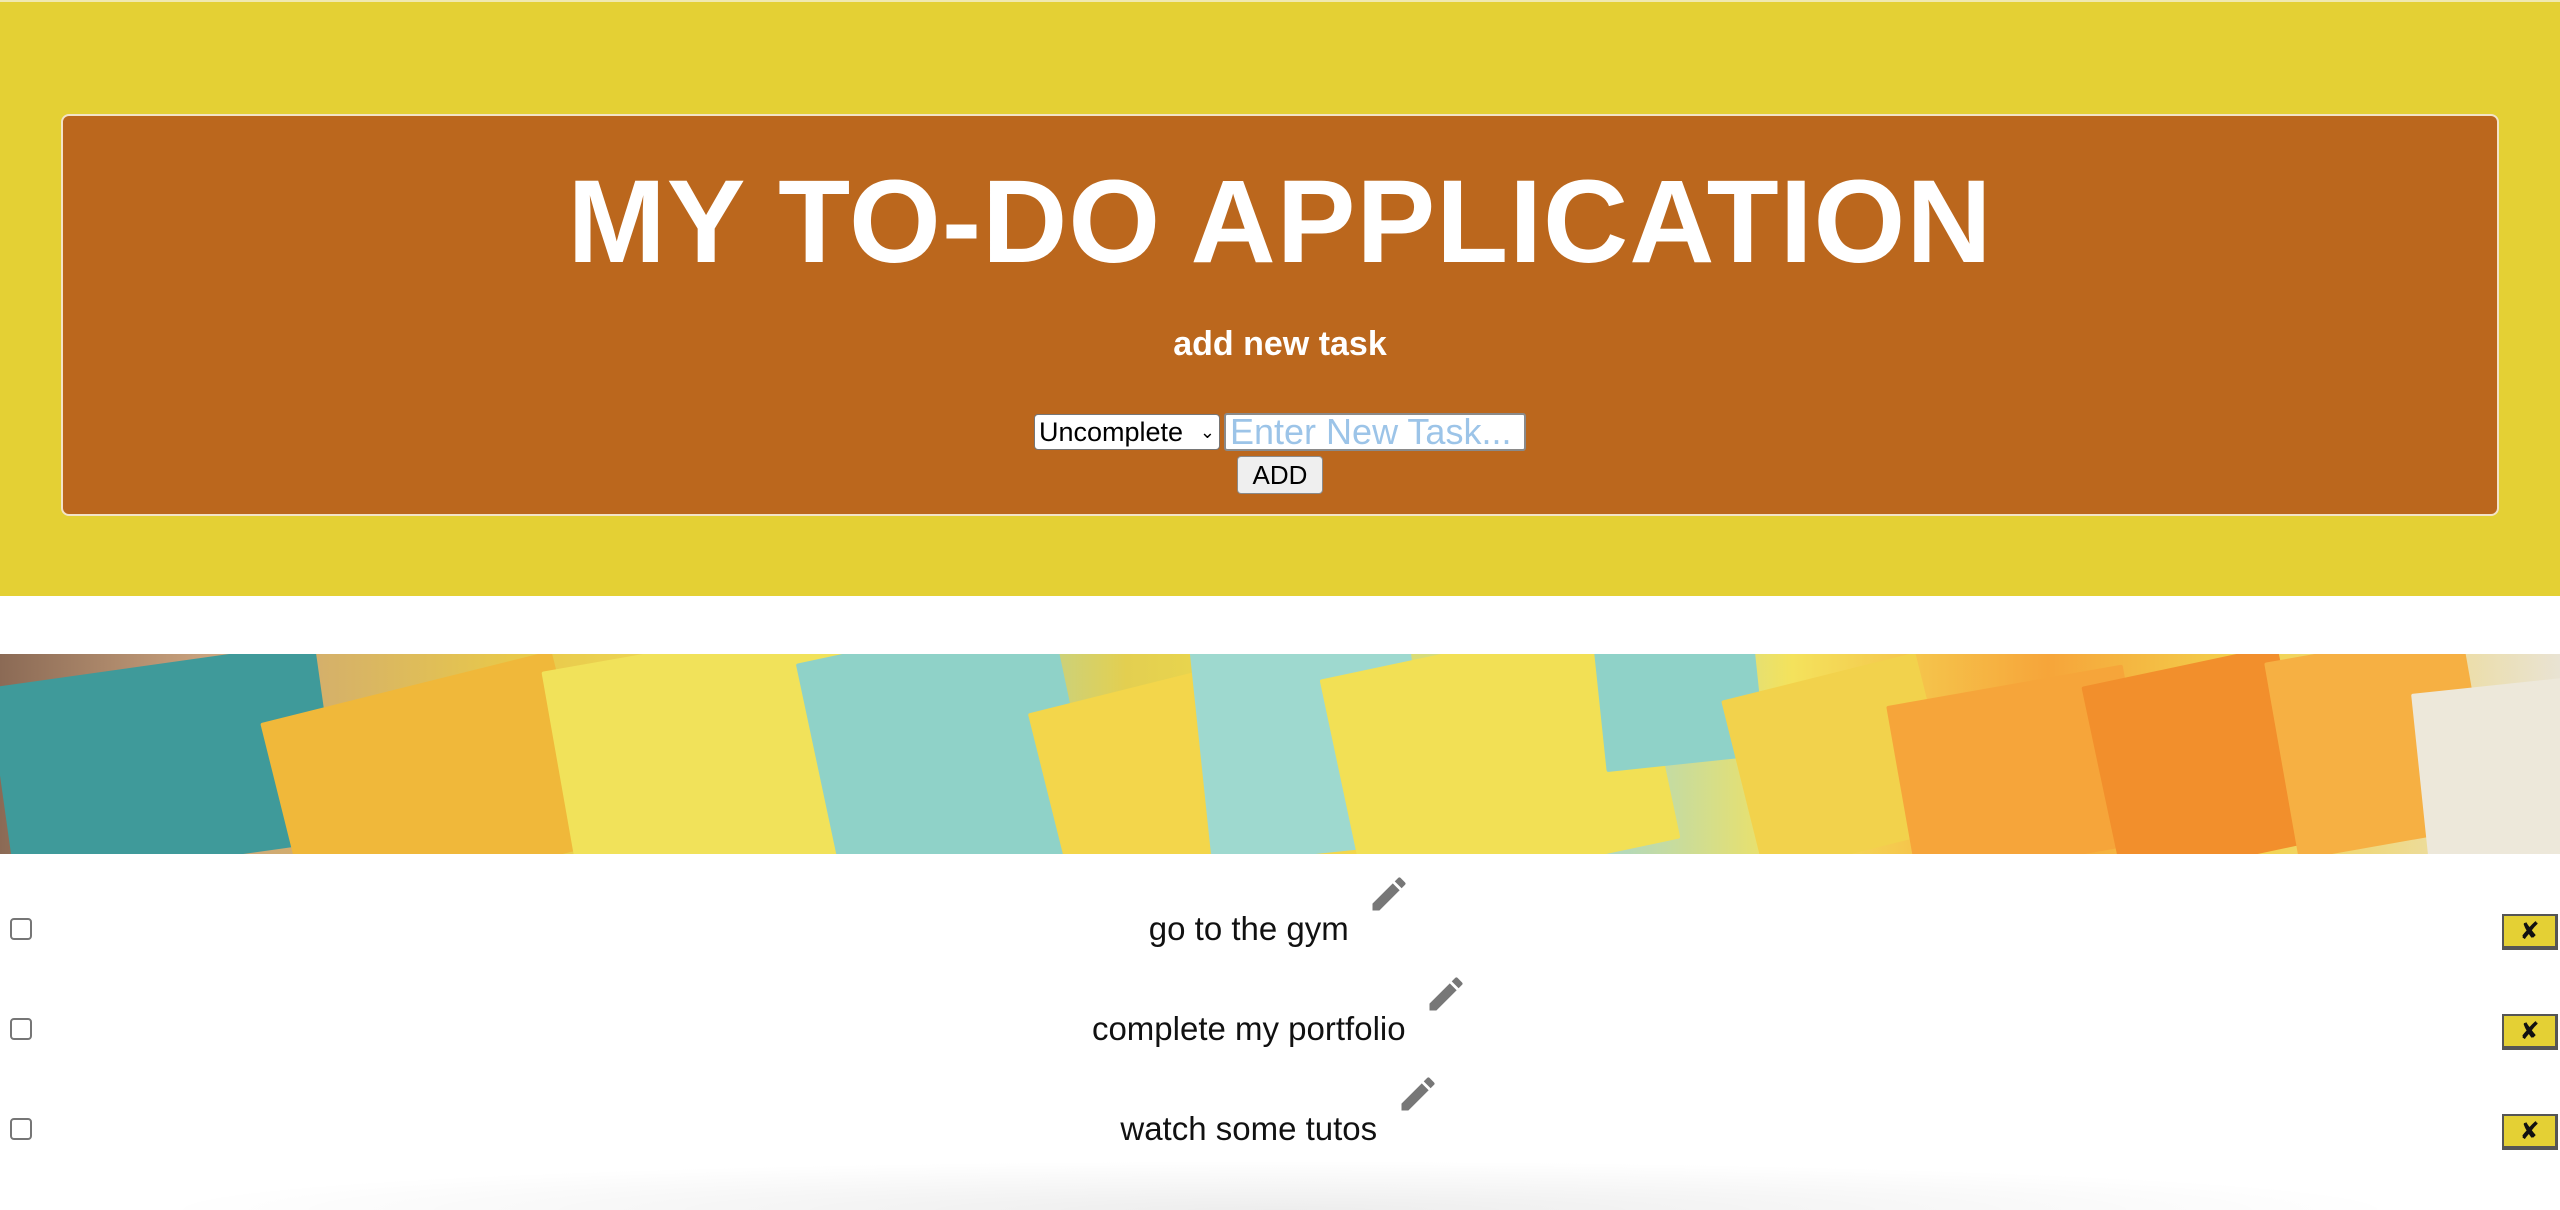  I want to click on status-select: Uncomplete ⌄, so click(1127, 432).